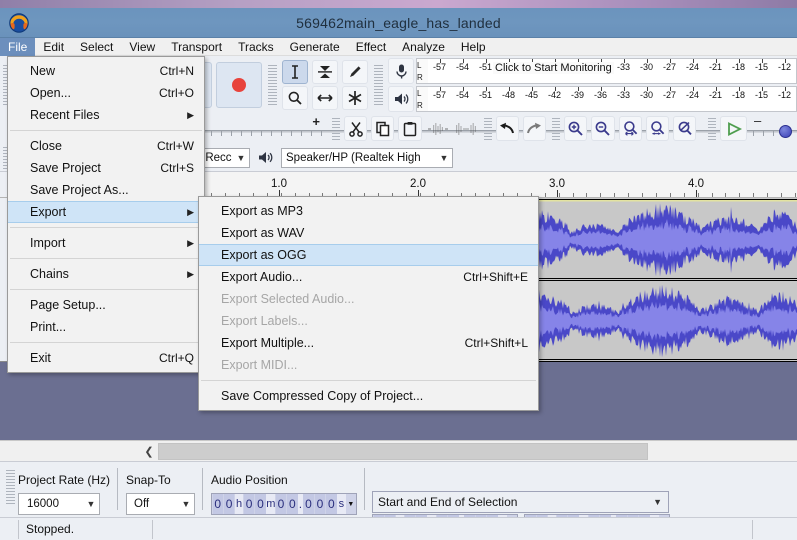  Describe the element at coordinates (368, 211) in the screenshot. I see `export-menu-item-export-as-mp3: Export as MP3` at that location.